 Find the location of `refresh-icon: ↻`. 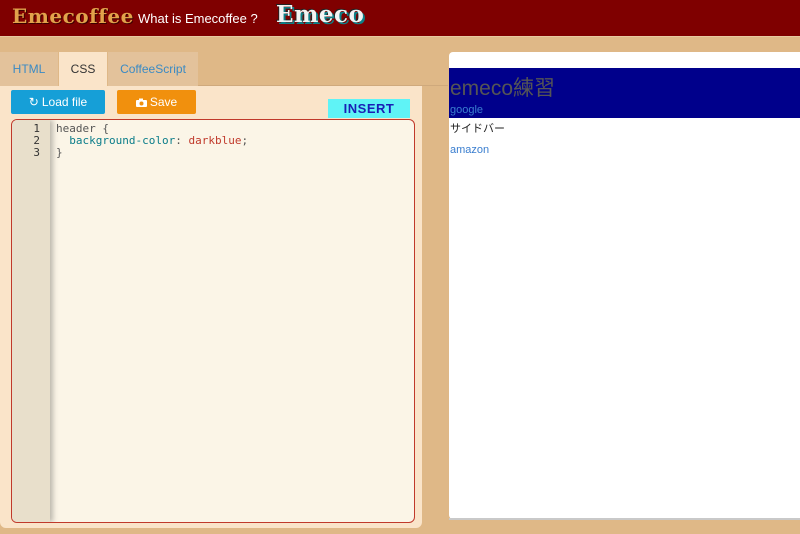

refresh-icon: ↻ is located at coordinates (33, 102).